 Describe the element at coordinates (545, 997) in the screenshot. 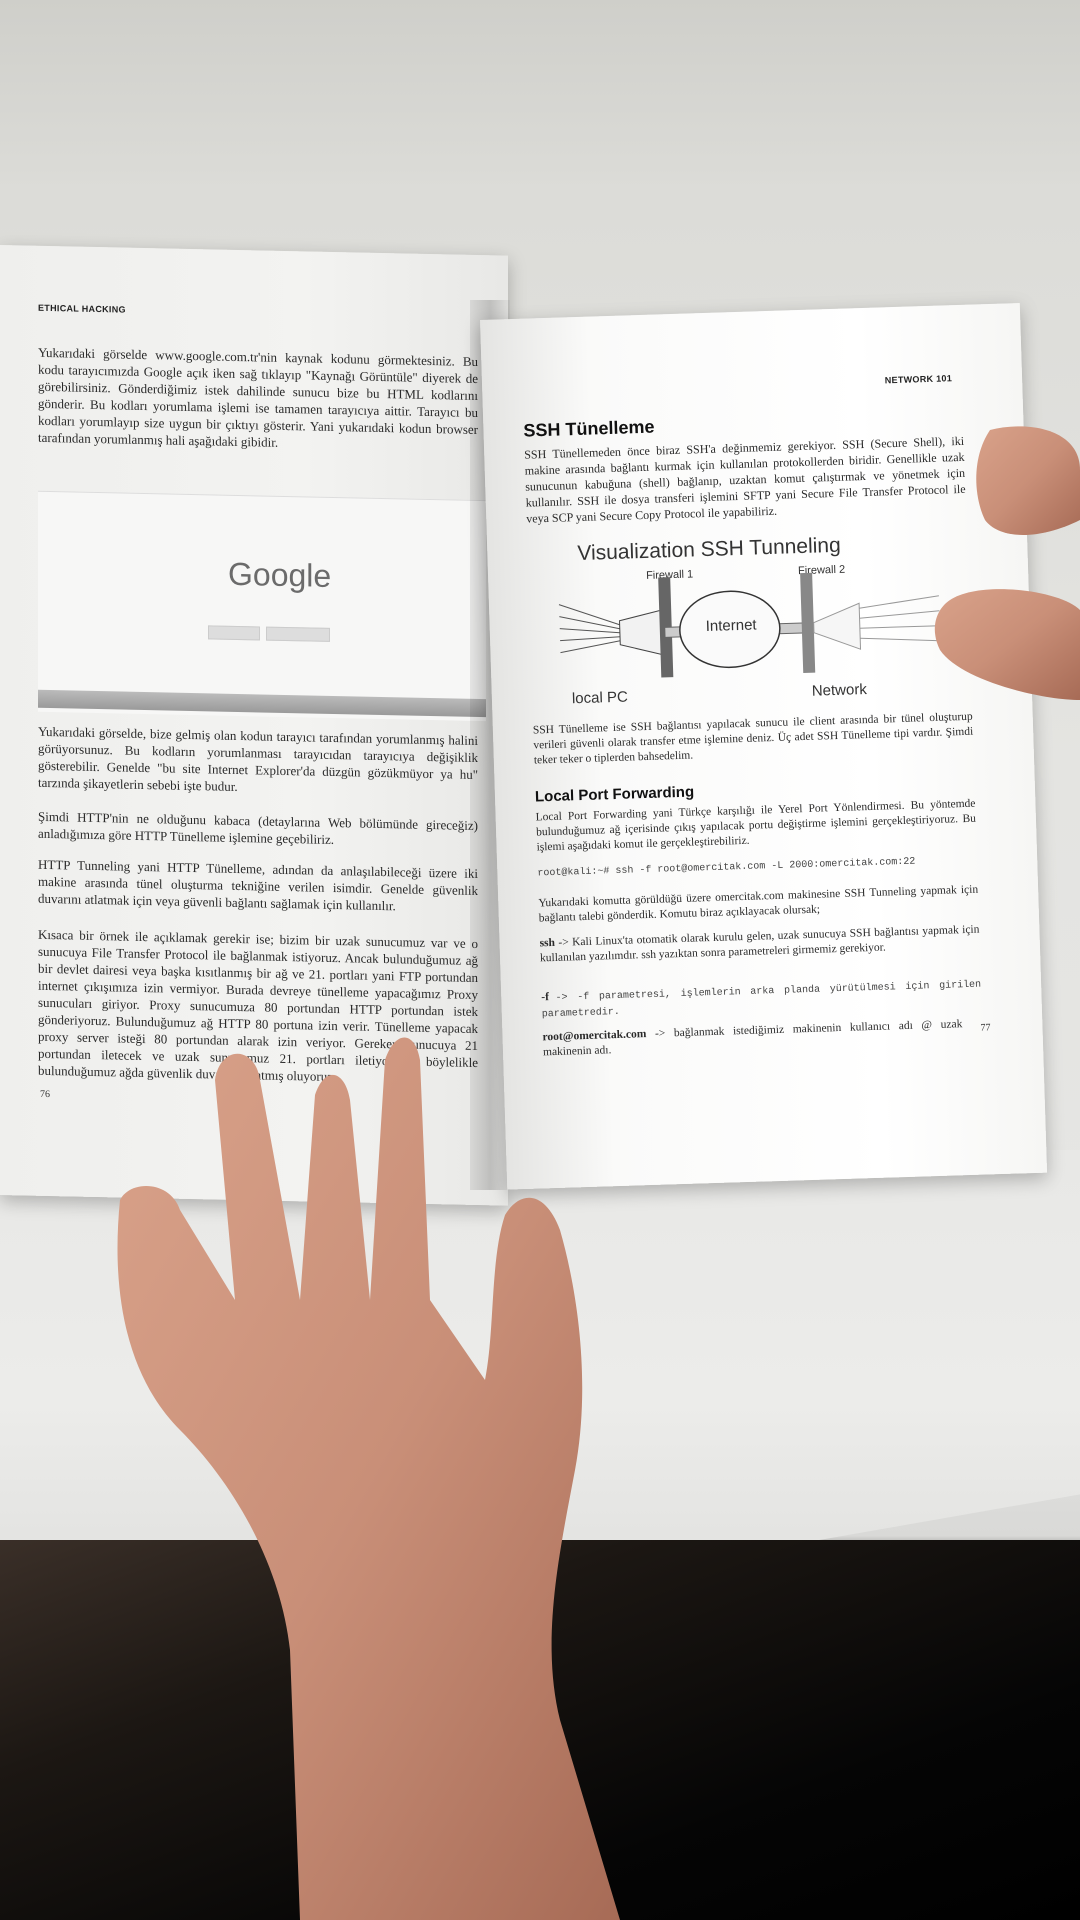

I see `f-term: -f` at that location.